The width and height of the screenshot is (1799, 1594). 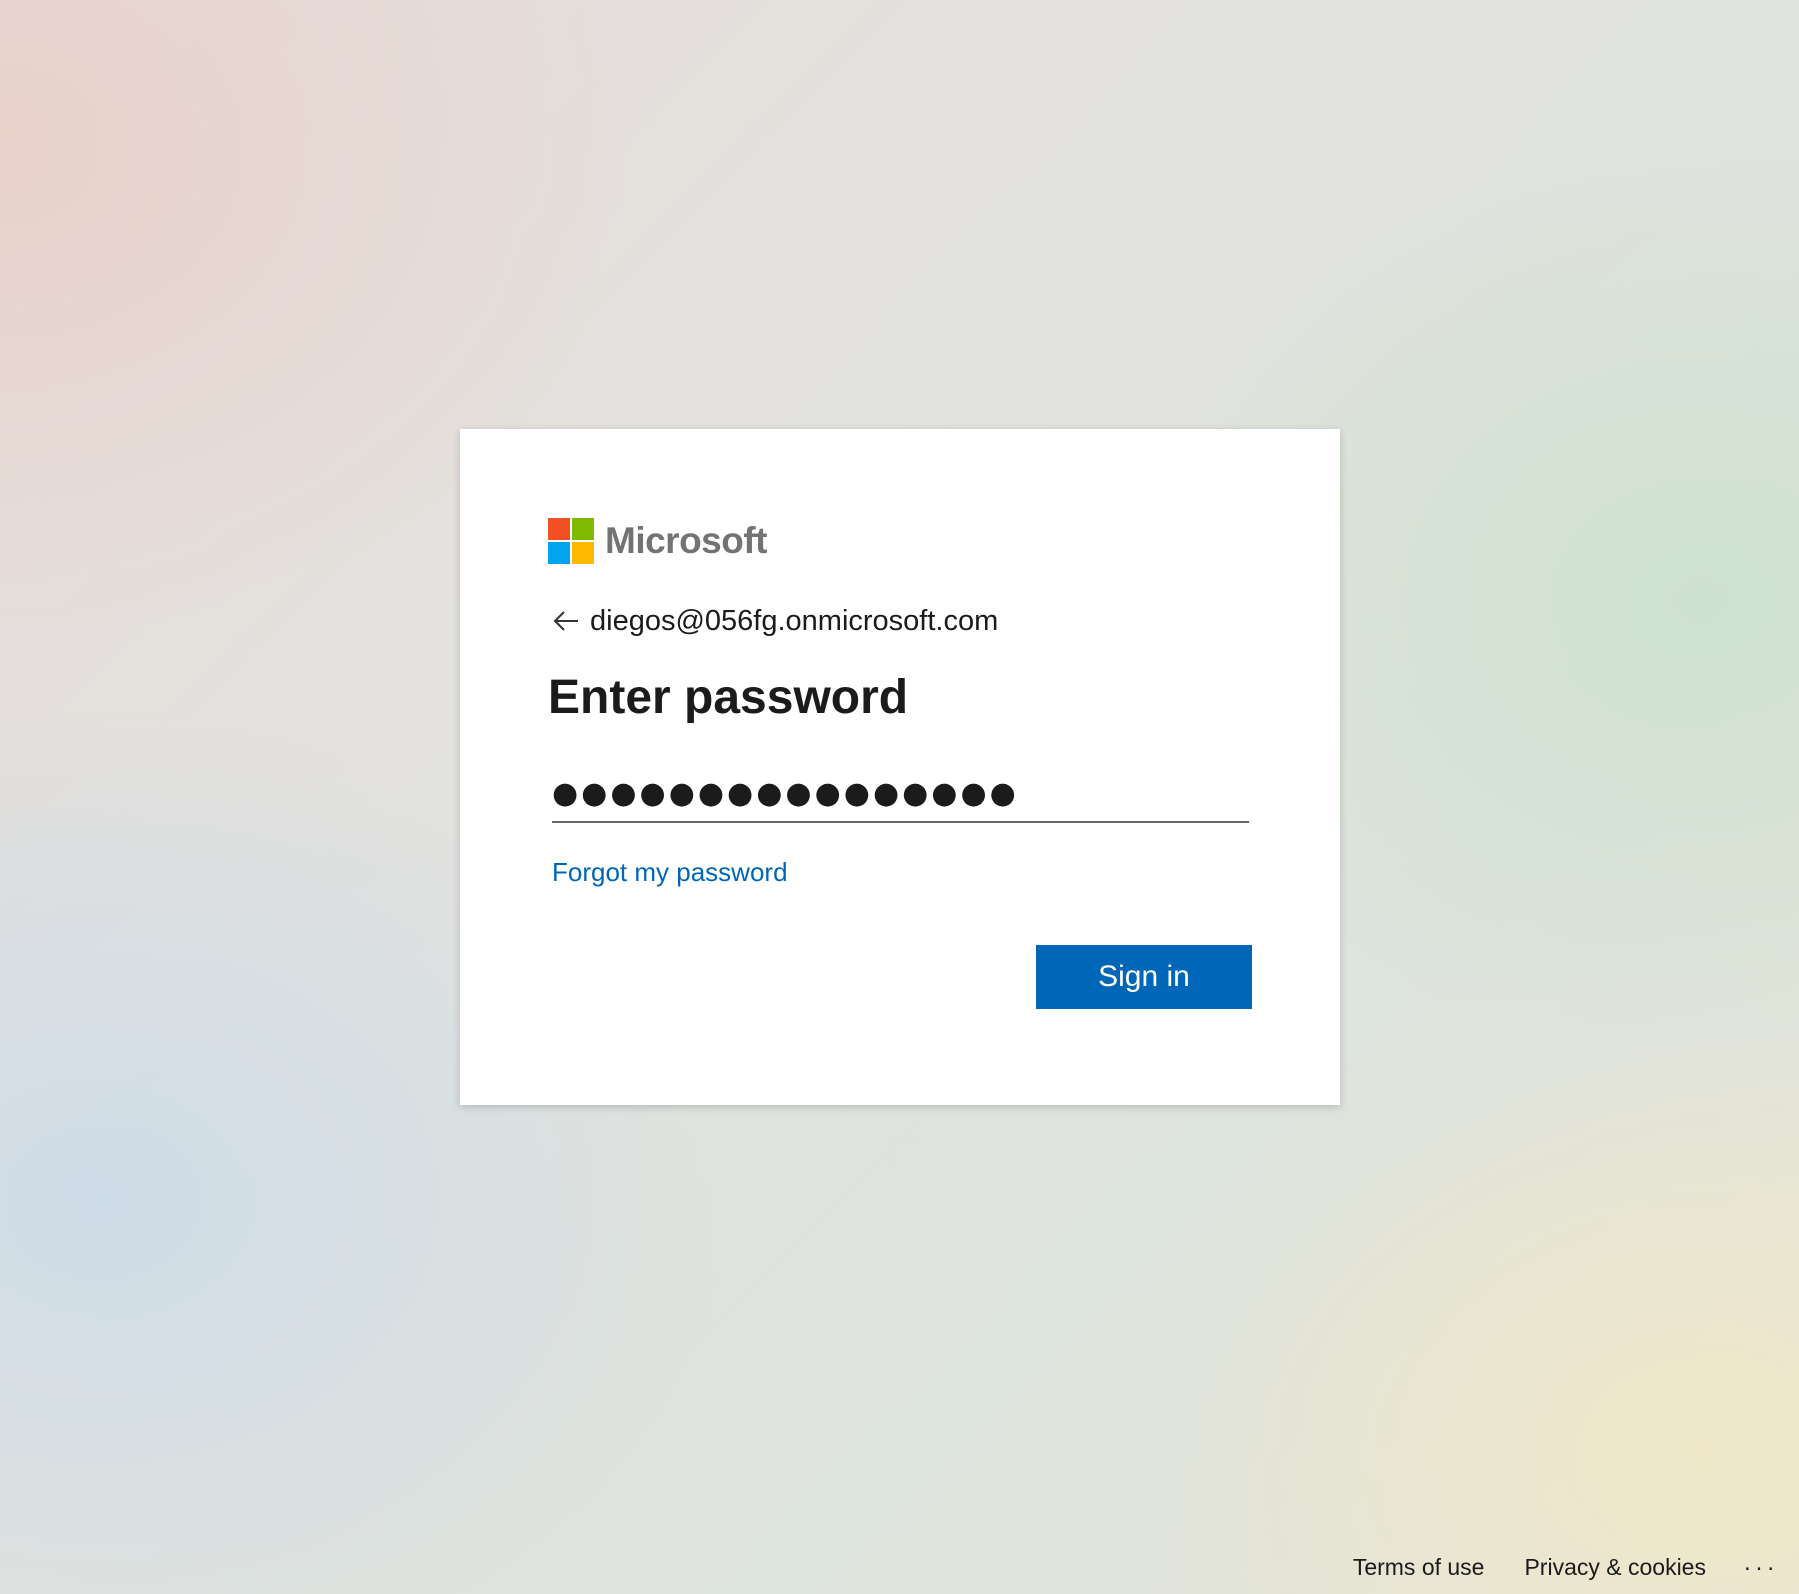 I want to click on password-field-container, so click(x=900, y=795).